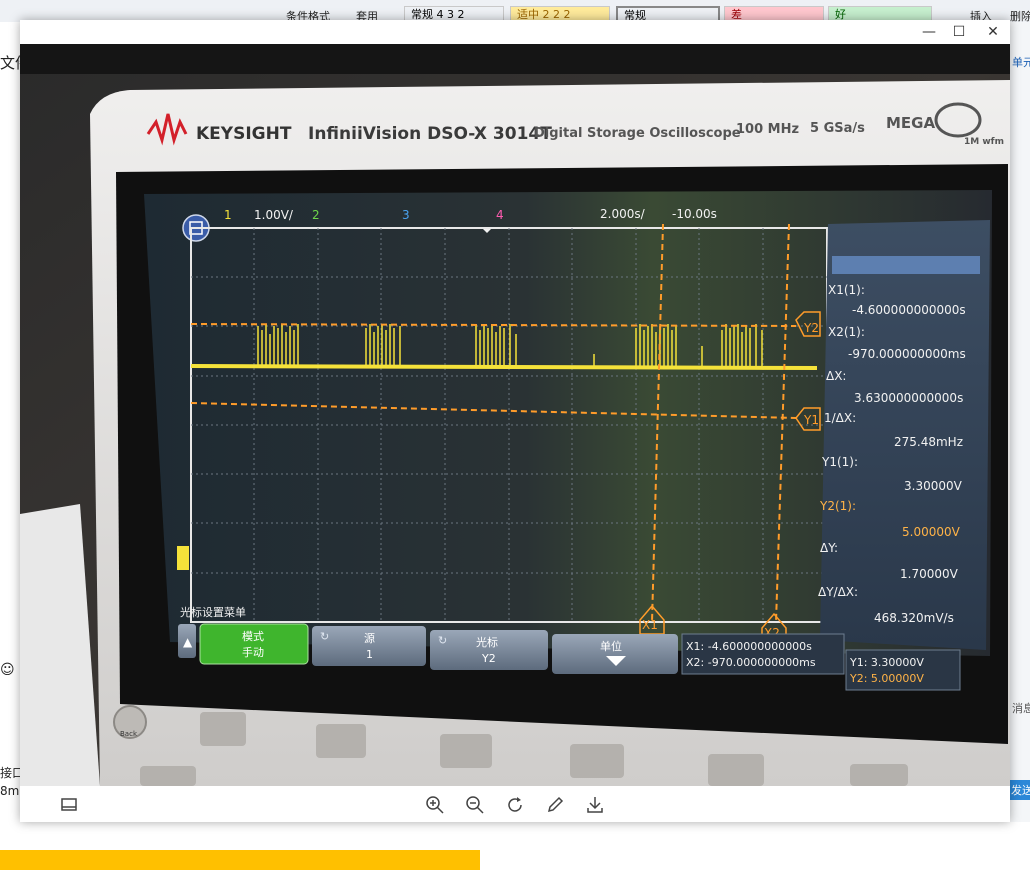 The image size is (1030, 870). I want to click on highlight-bar, so click(240, 860).